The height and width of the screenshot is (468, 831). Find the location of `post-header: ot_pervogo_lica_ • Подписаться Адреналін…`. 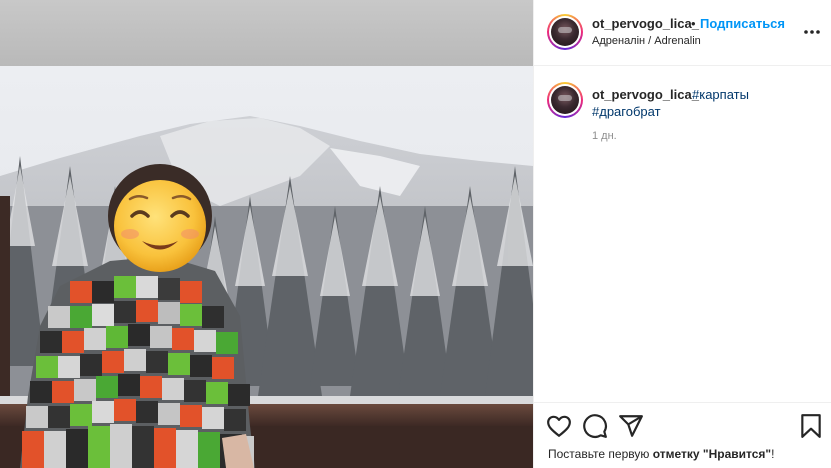

post-header: ot_pervogo_lica_ • Подписаться Адреналін… is located at coordinates (682, 33).